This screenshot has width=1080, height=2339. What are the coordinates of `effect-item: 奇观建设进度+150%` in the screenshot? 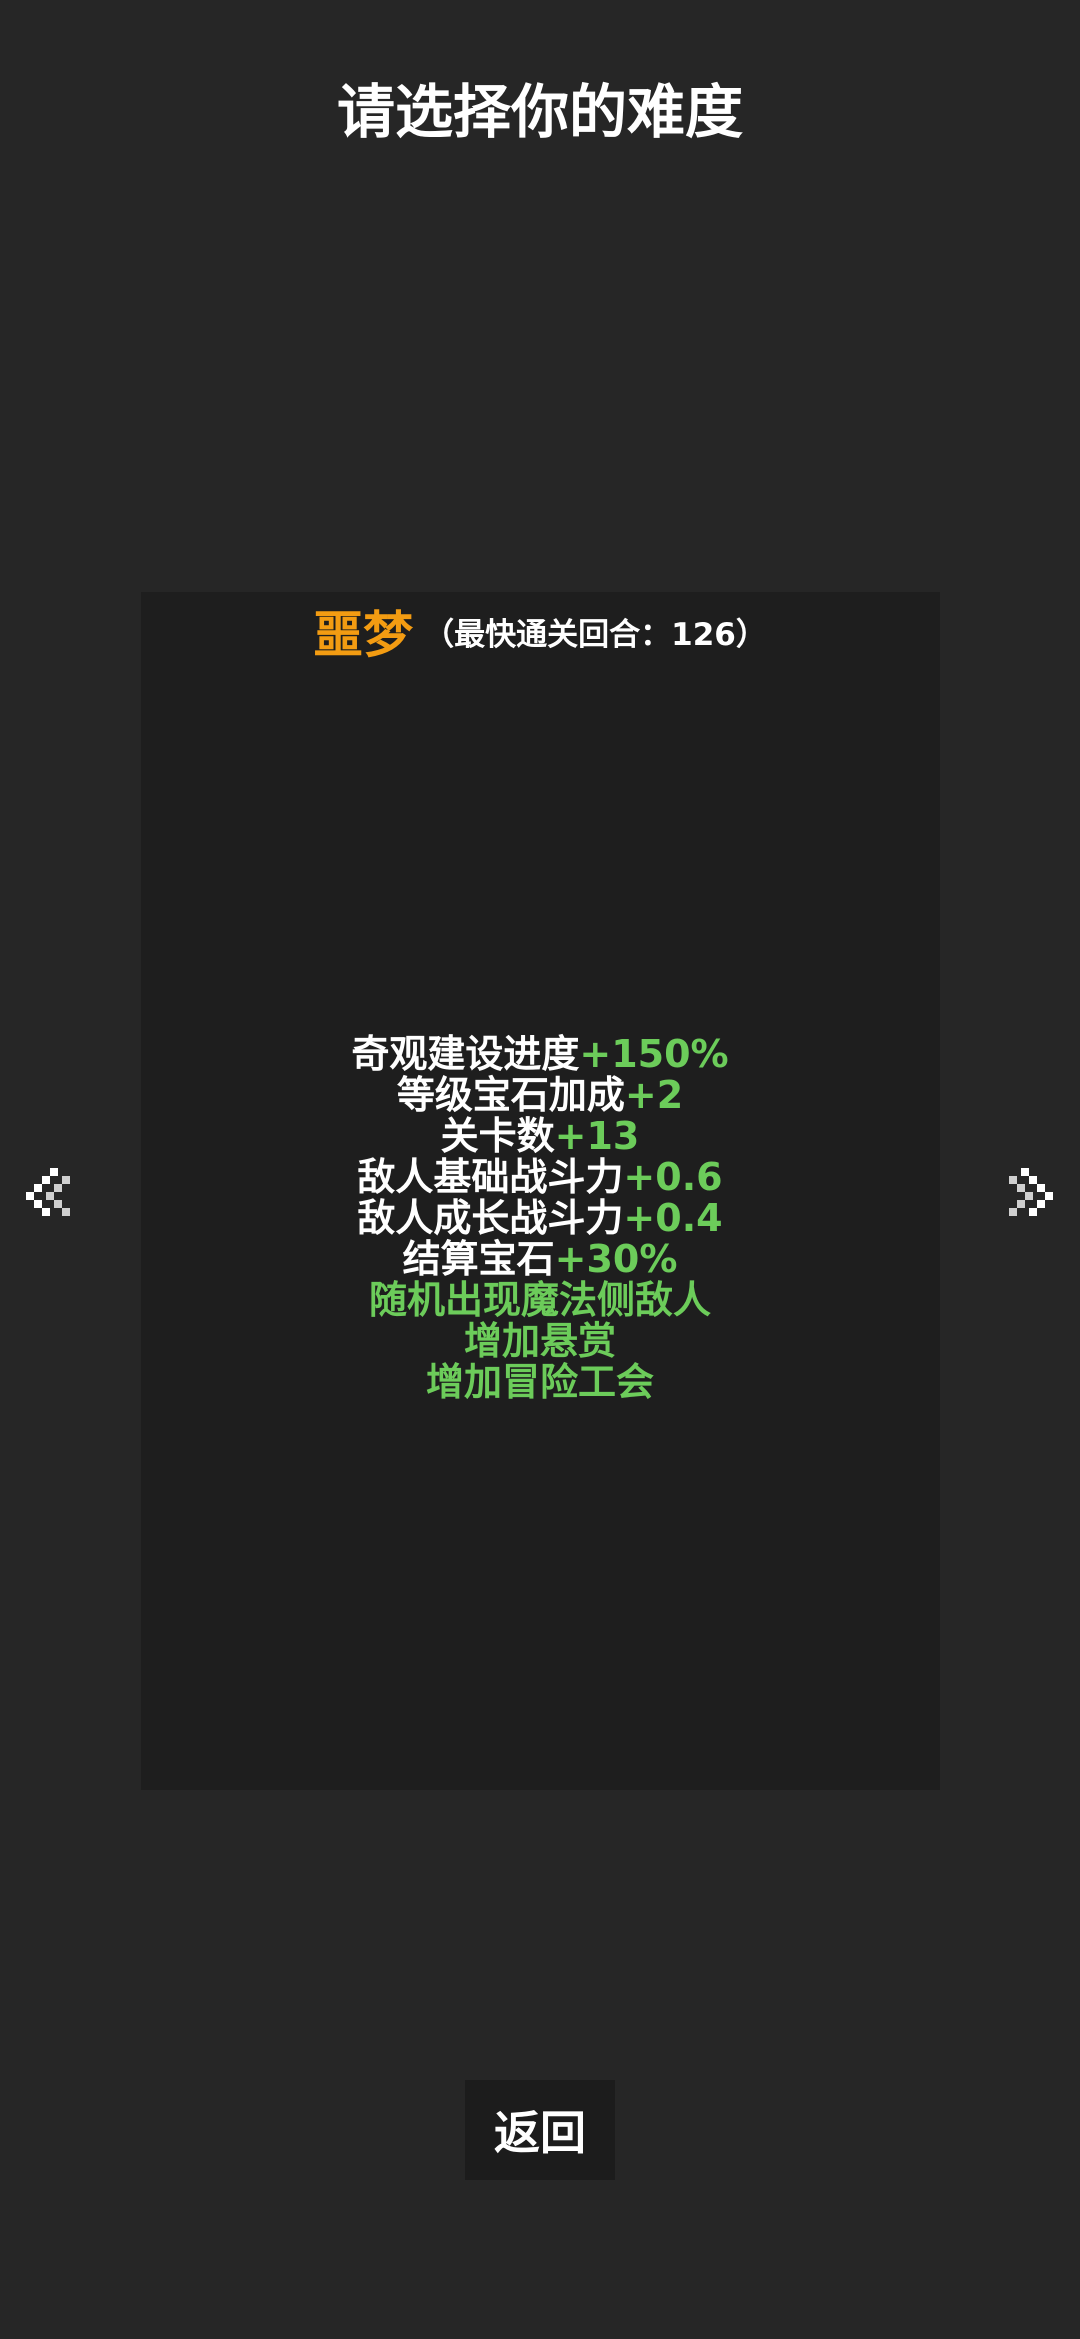 It's located at (540, 1054).